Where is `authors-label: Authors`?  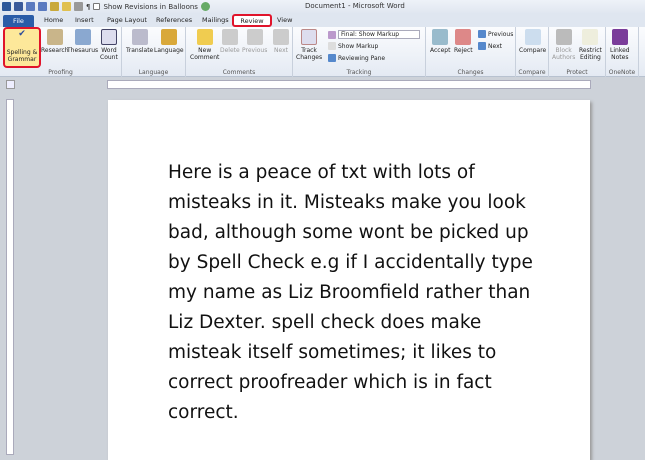
authors-label: Authors is located at coordinates (564, 57).